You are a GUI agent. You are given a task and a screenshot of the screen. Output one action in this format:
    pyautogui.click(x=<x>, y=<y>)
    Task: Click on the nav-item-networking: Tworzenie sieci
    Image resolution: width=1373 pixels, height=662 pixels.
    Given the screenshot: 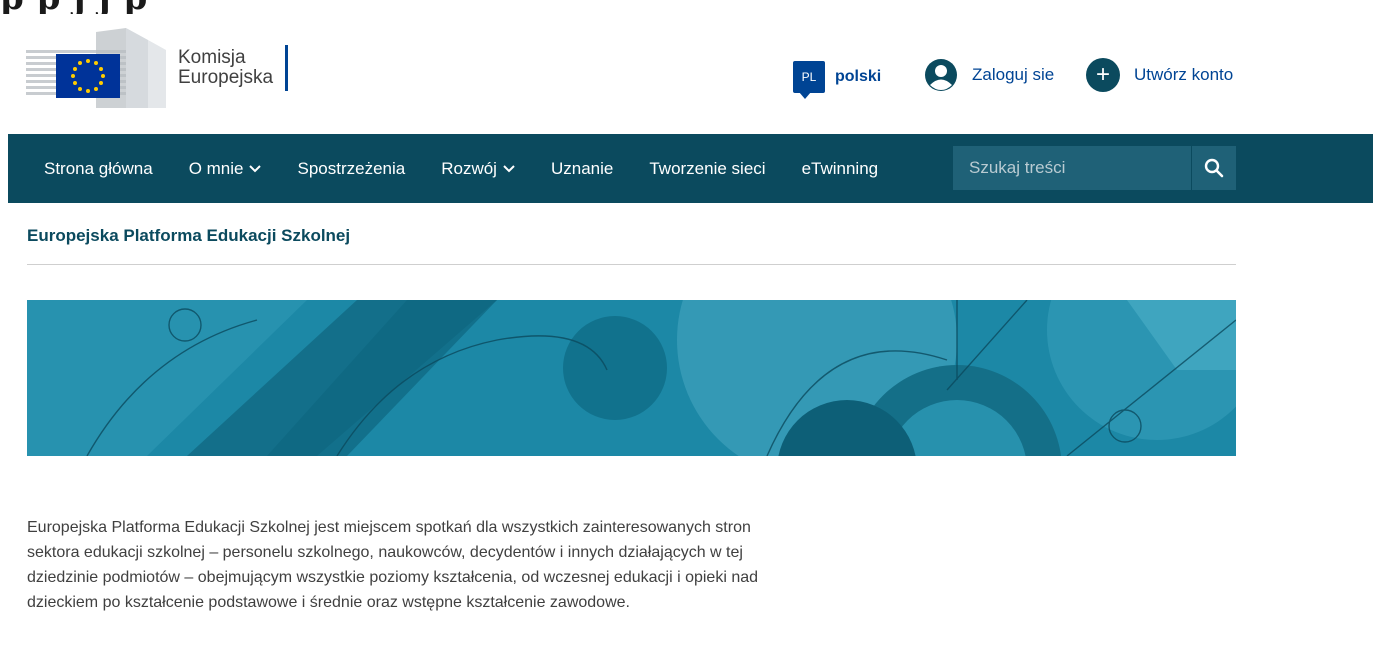 What is the action you would take?
    pyautogui.click(x=707, y=169)
    